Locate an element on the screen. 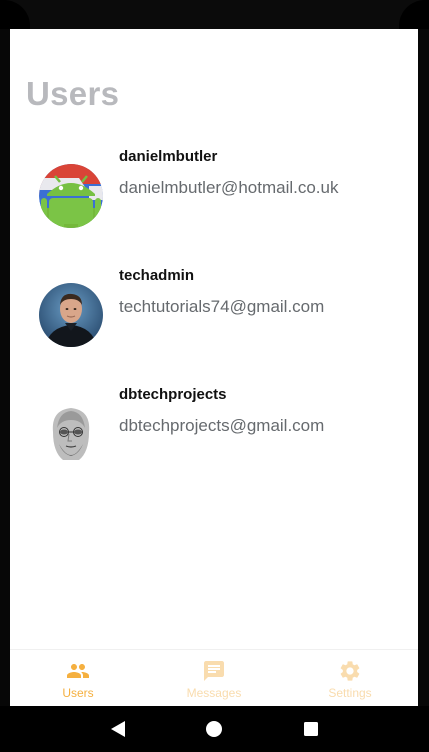 The height and width of the screenshot is (752, 429). username: techadmin is located at coordinates (157, 275).